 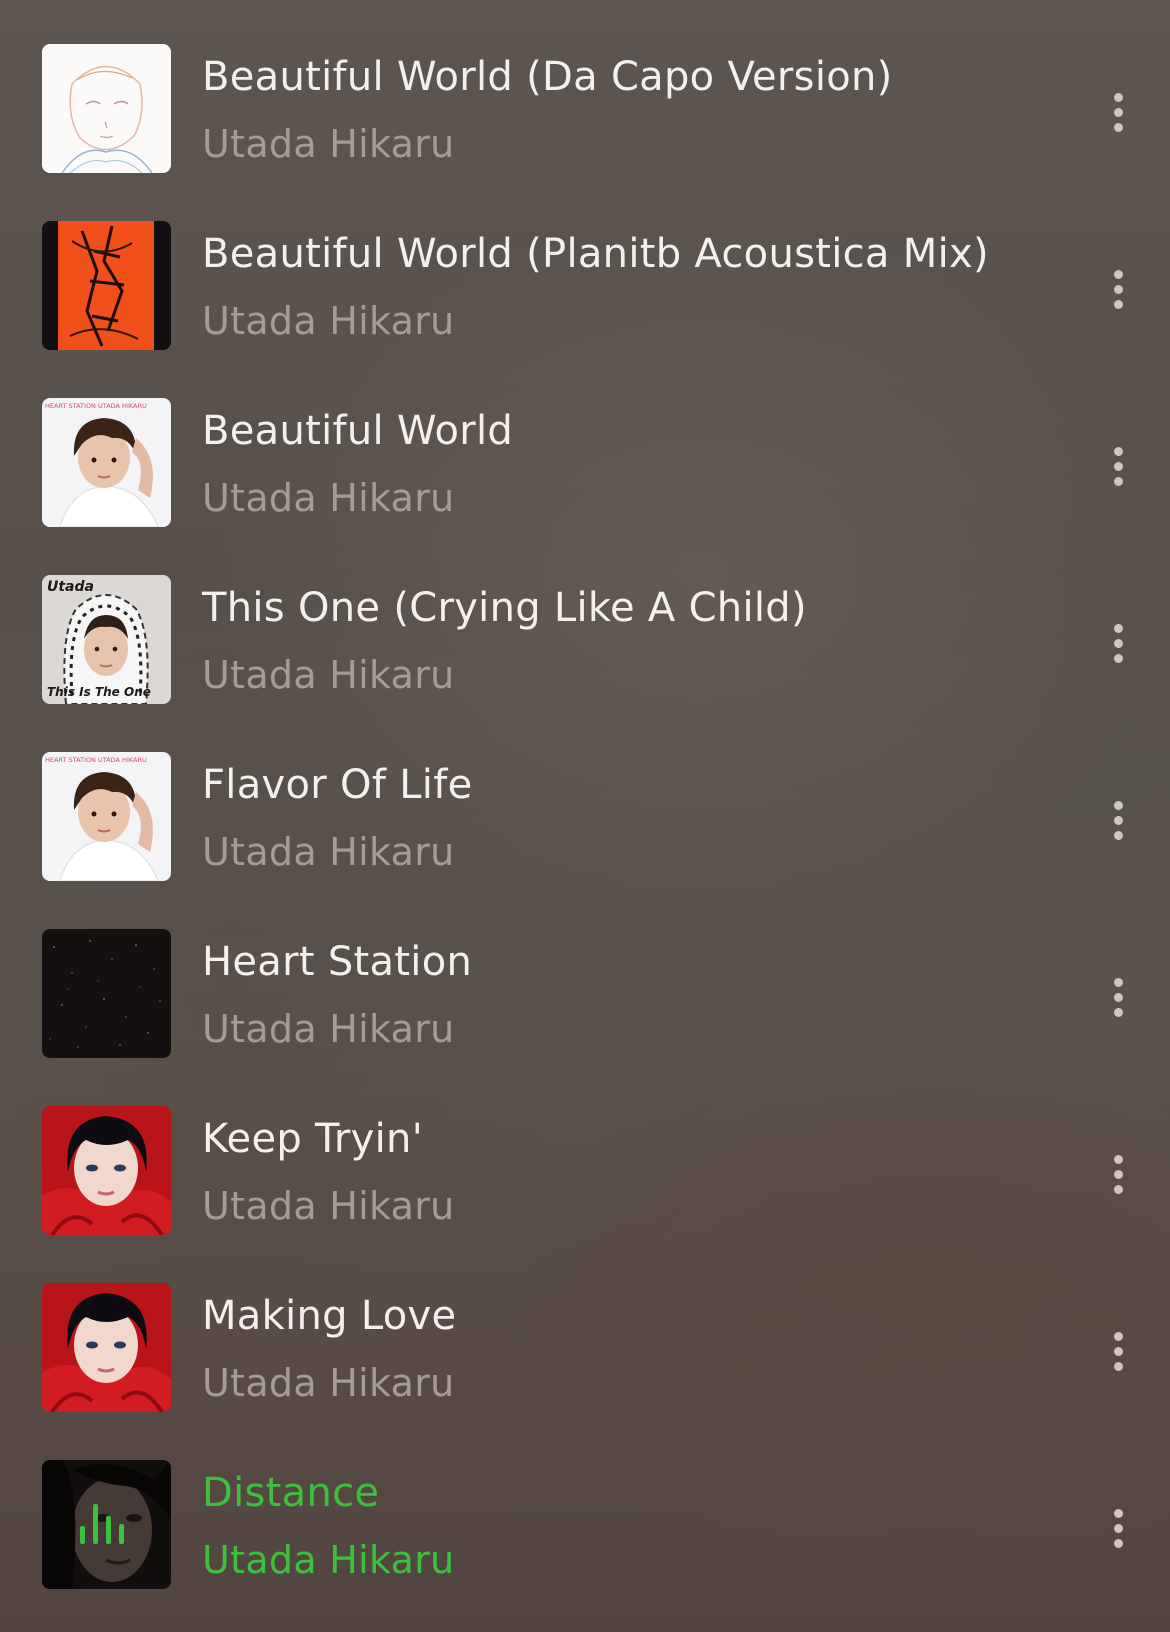 What do you see at coordinates (595, 254) in the screenshot?
I see `track-title: Beautiful World (Planitb Acoustica Mix)` at bounding box center [595, 254].